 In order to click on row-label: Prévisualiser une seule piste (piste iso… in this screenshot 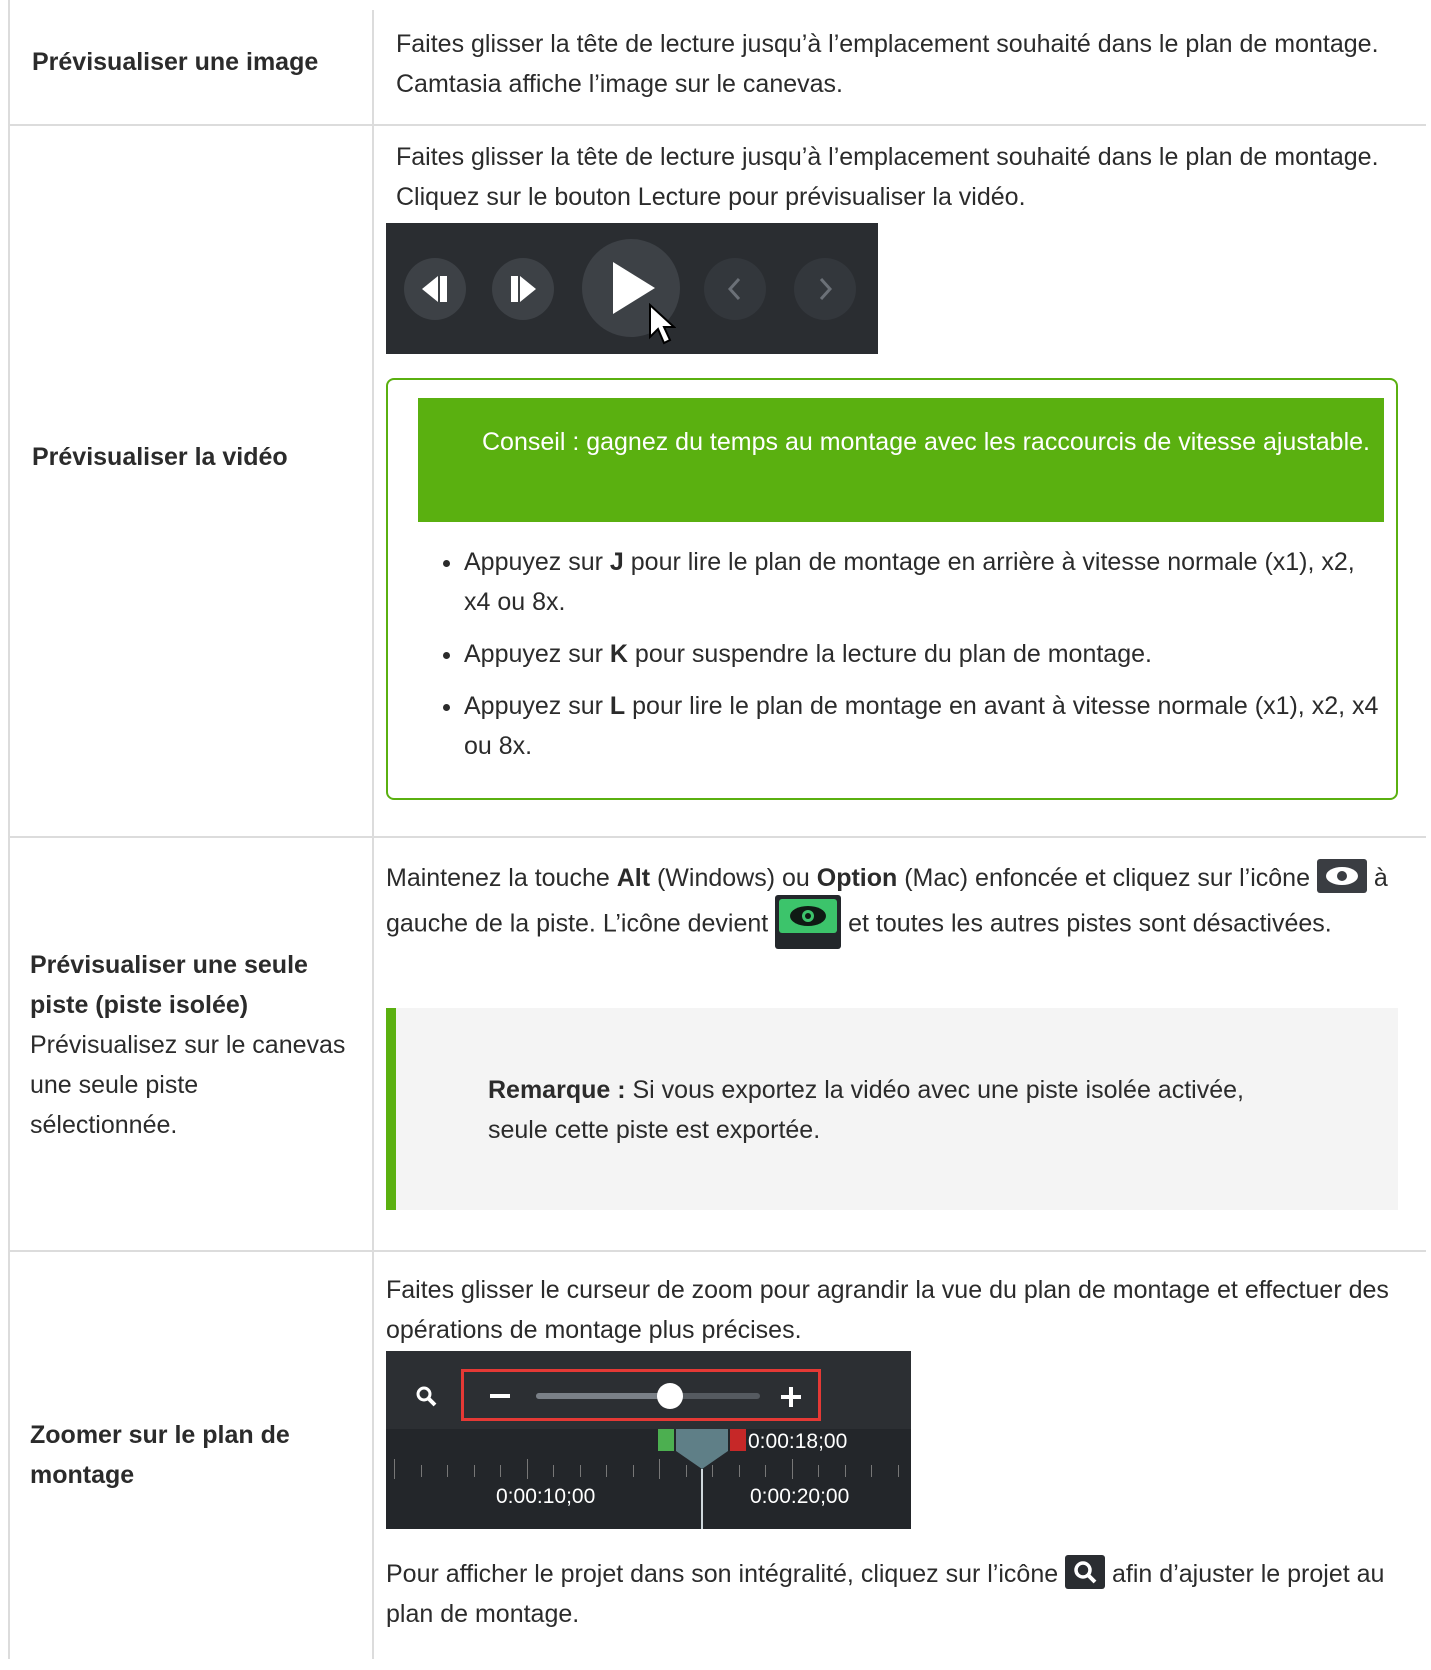, I will do `click(188, 1045)`.